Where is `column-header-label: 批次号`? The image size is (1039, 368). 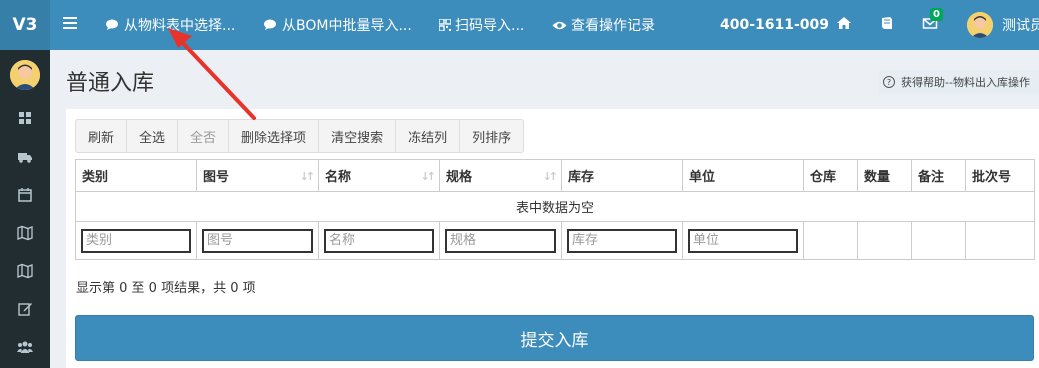
column-header-label: 批次号 is located at coordinates (992, 177).